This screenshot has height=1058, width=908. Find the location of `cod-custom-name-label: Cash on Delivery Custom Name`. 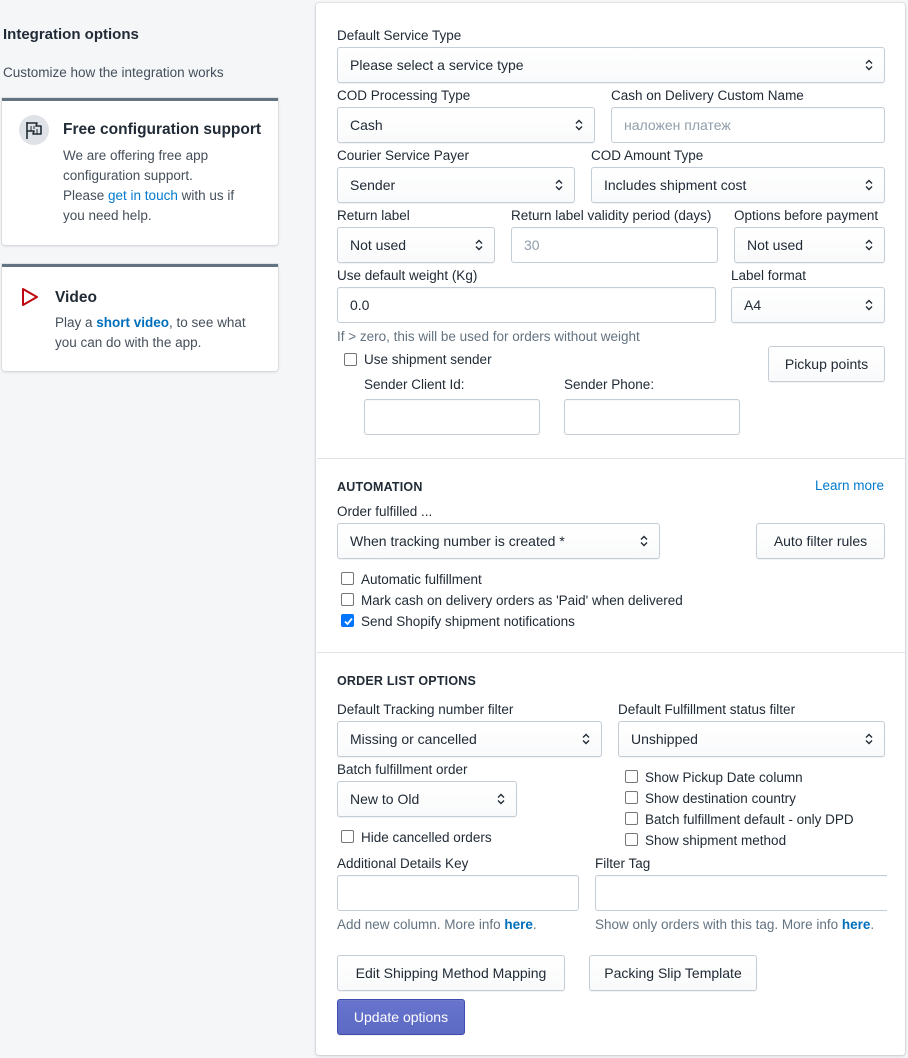

cod-custom-name-label: Cash on Delivery Custom Name is located at coordinates (707, 95).